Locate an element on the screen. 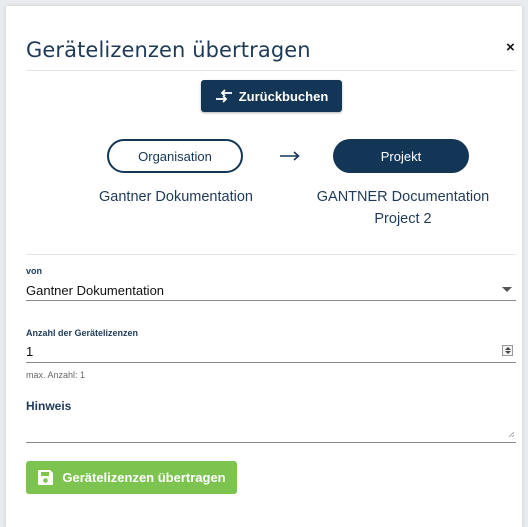 This screenshot has height=527, width=528. anzahl-label: Anzahl der Gerätelizenzen is located at coordinates (82, 333).